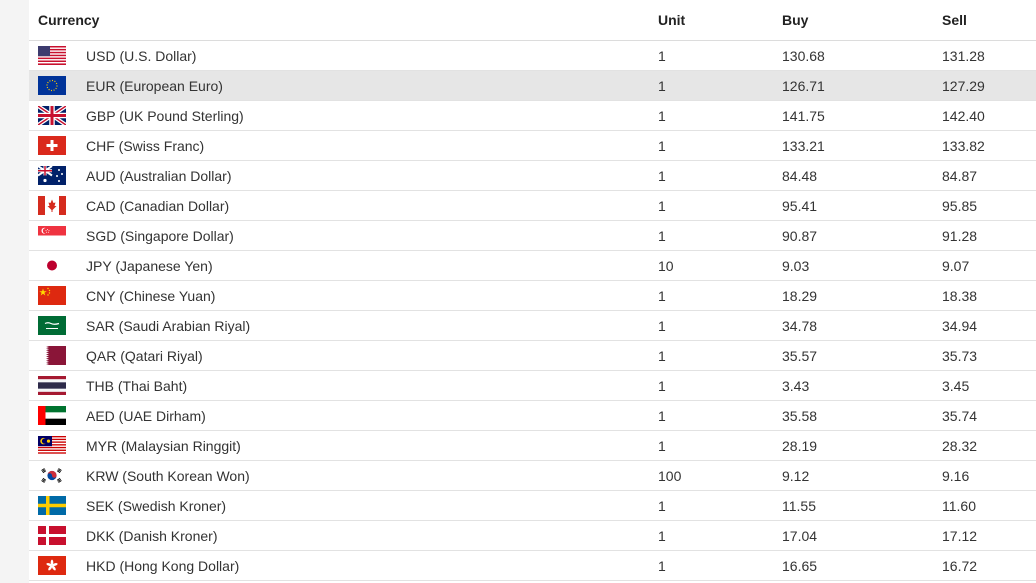 The width and height of the screenshot is (1036, 583). I want to click on table-header-row: Currency Unit Buy Sell, so click(532, 20).